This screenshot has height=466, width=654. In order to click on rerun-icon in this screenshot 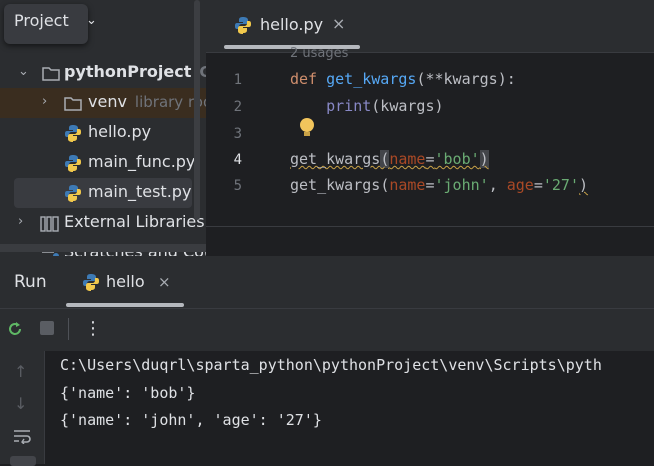, I will do `click(15, 329)`.